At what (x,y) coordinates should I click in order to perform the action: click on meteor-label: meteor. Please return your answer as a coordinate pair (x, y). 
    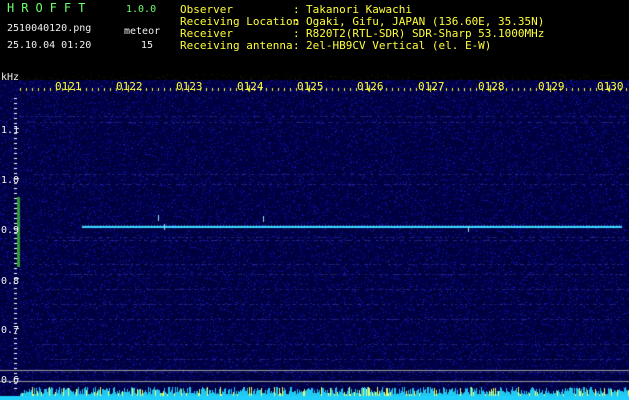
    Looking at the image, I should click on (142, 31).